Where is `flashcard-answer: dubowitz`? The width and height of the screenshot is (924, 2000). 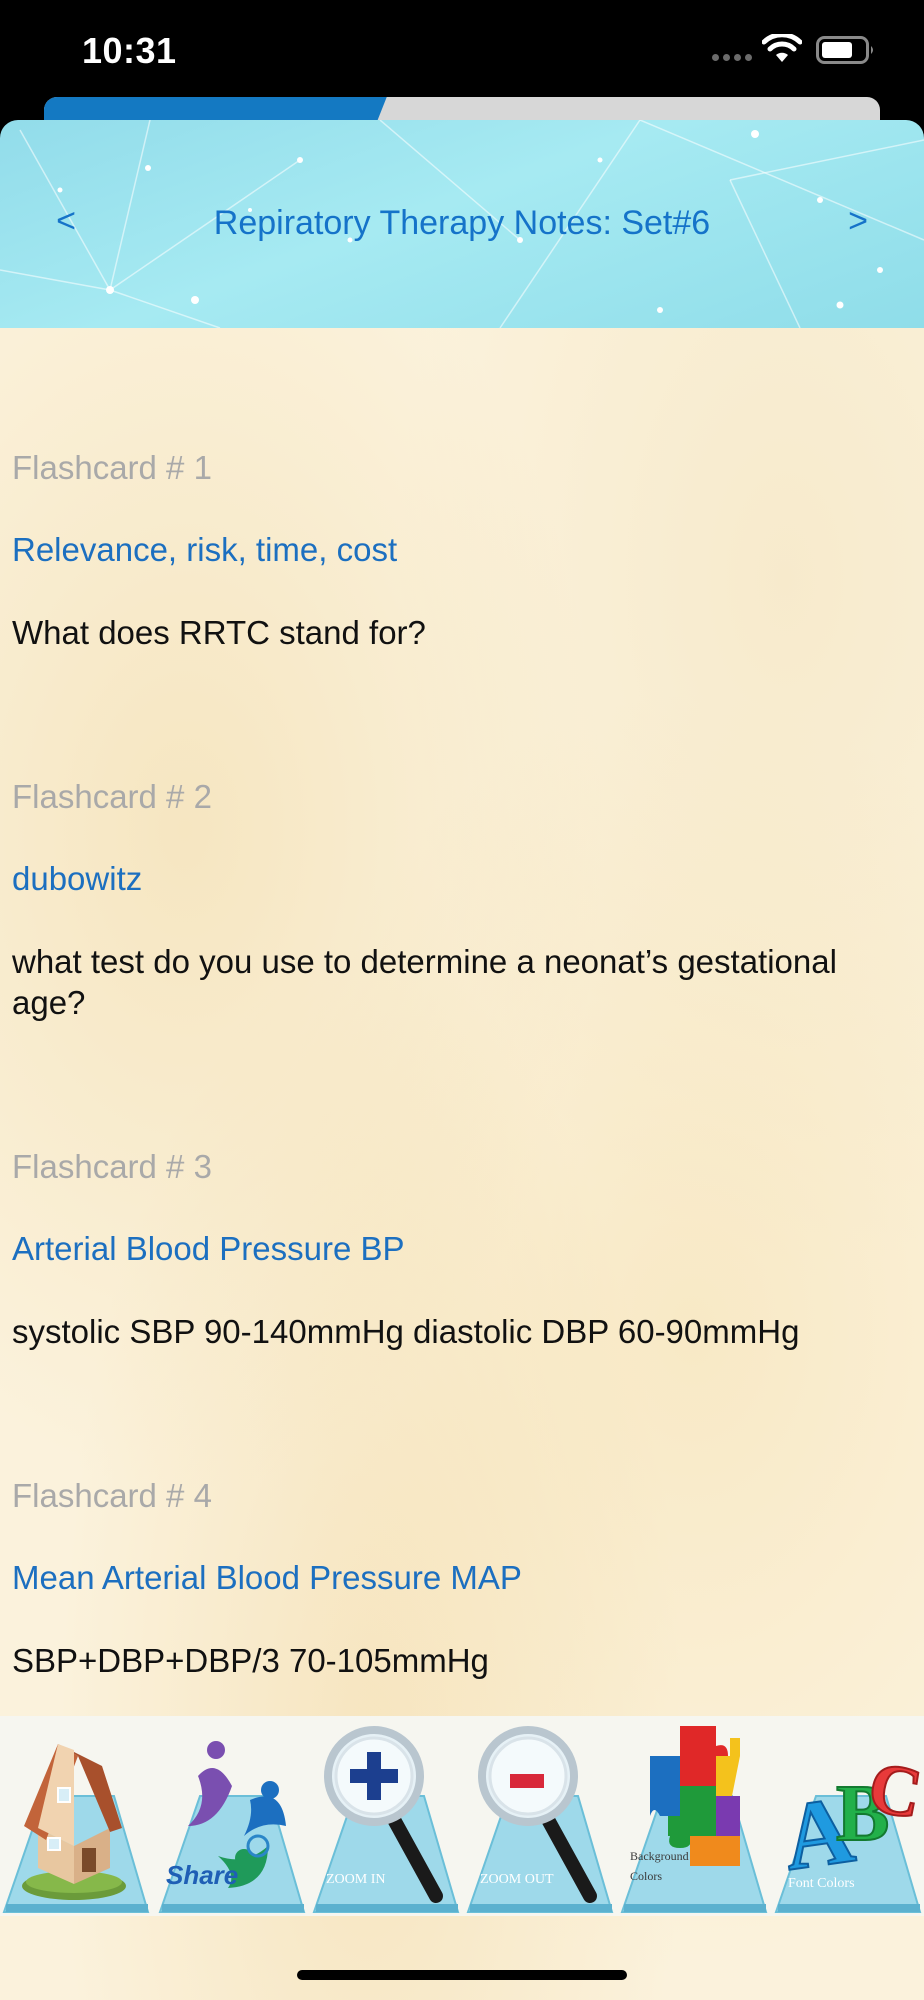
flashcard-answer: dubowitz is located at coordinates (77, 878).